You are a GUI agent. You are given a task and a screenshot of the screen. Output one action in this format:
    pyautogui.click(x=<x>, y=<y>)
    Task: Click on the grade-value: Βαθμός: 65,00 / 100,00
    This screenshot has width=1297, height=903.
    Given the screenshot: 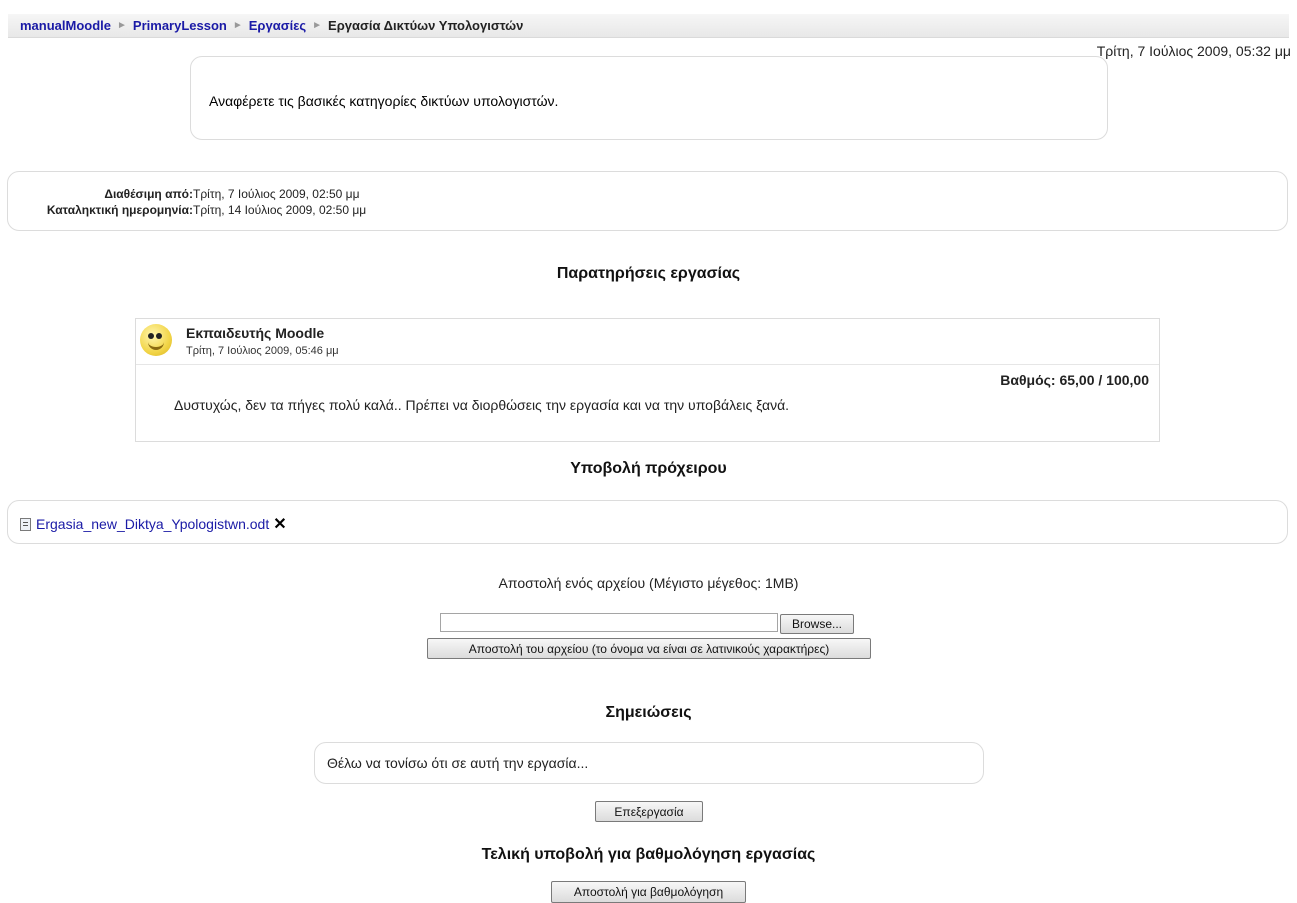 What is the action you would take?
    pyautogui.click(x=1074, y=380)
    